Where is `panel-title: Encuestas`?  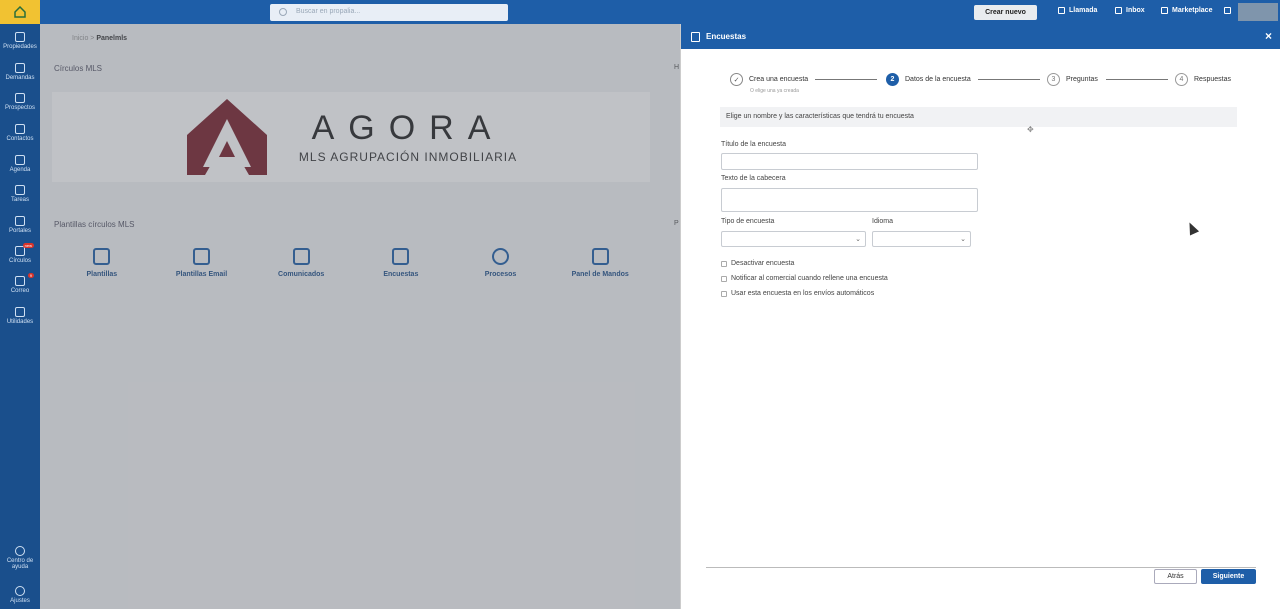 panel-title: Encuestas is located at coordinates (726, 36).